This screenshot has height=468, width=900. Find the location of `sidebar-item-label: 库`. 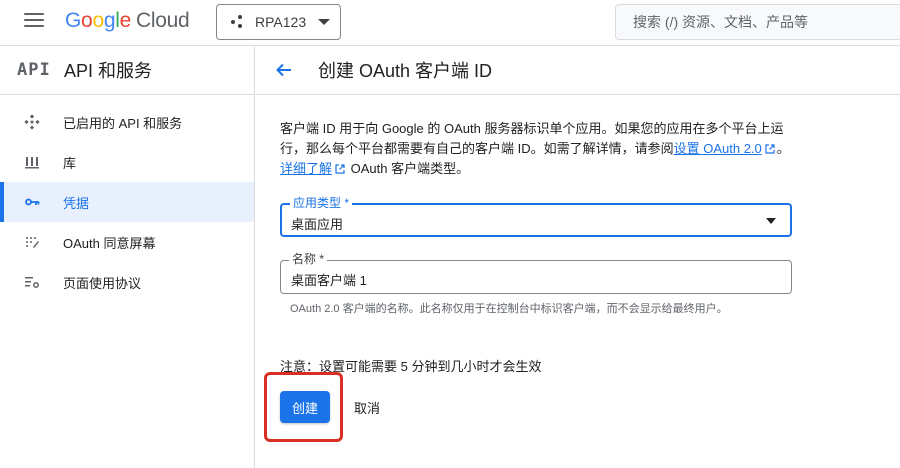

sidebar-item-label: 库 is located at coordinates (70, 163).